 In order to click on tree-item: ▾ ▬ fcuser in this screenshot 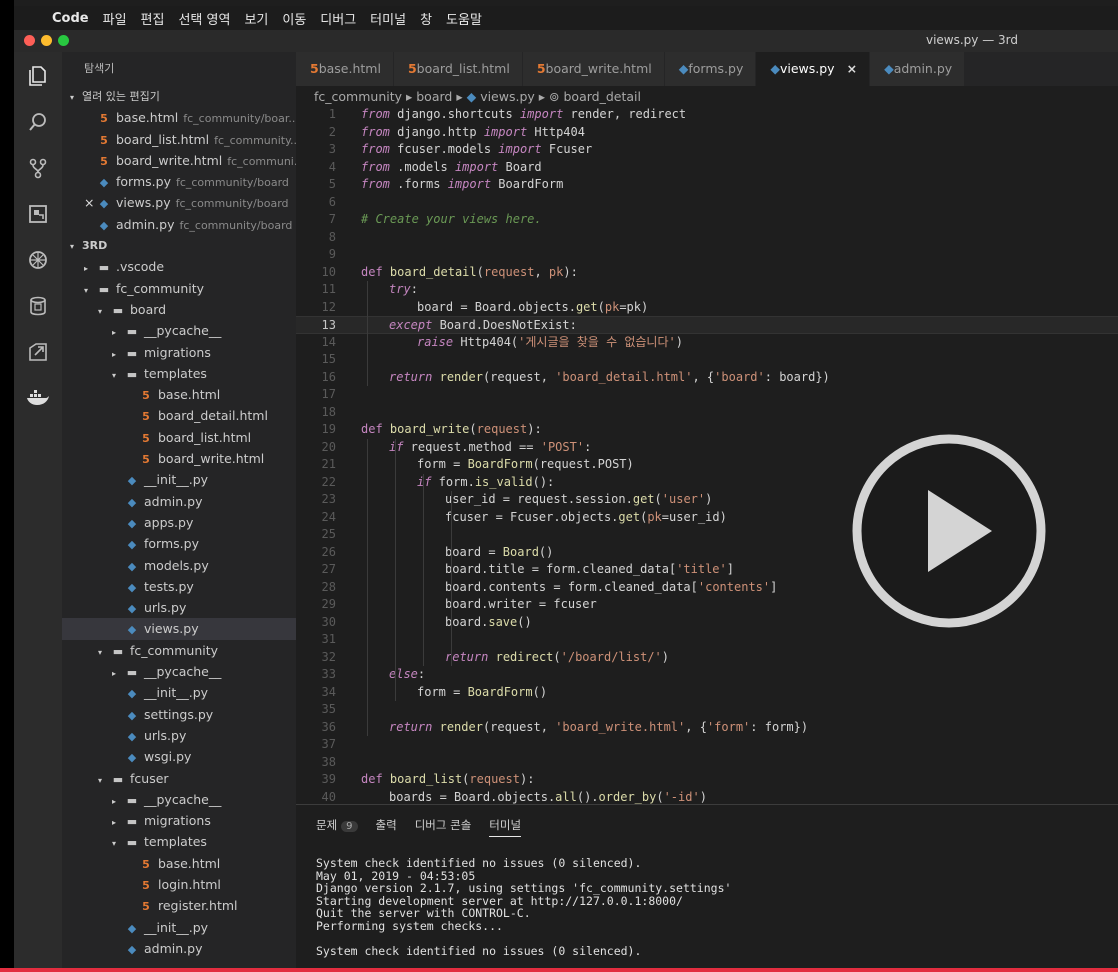, I will do `click(179, 778)`.